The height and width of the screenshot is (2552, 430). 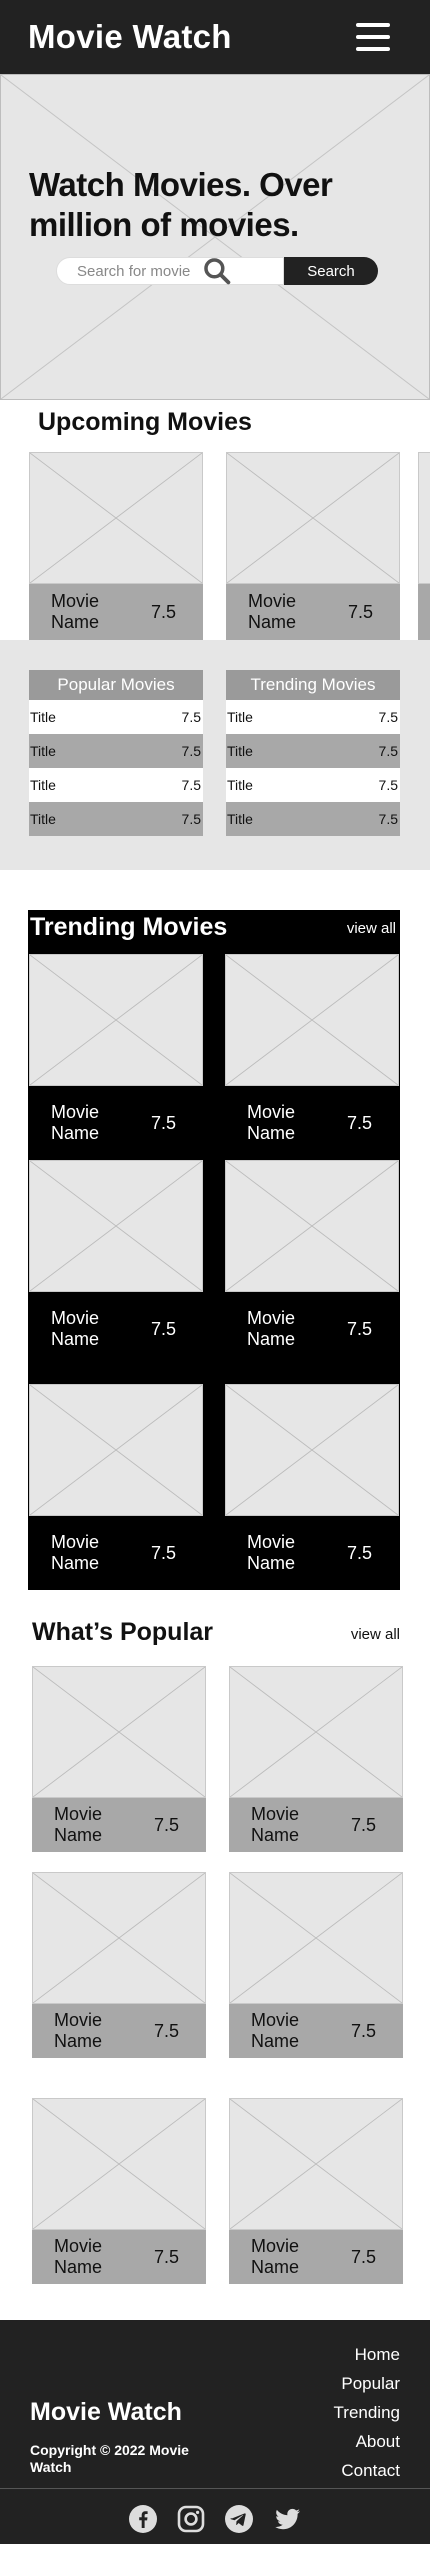 What do you see at coordinates (191, 2519) in the screenshot?
I see `instagram-icon` at bounding box center [191, 2519].